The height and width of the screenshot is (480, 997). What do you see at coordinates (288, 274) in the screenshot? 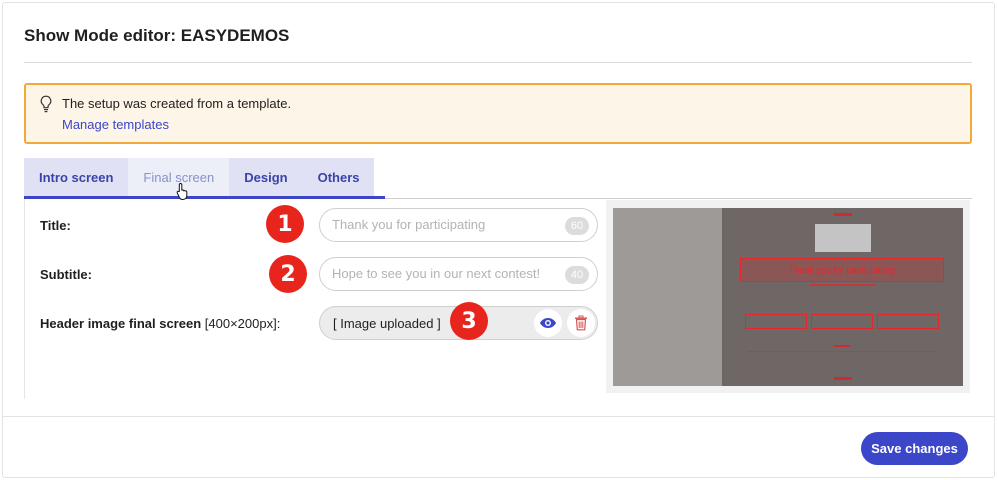
I see `step-marker-2: 2` at bounding box center [288, 274].